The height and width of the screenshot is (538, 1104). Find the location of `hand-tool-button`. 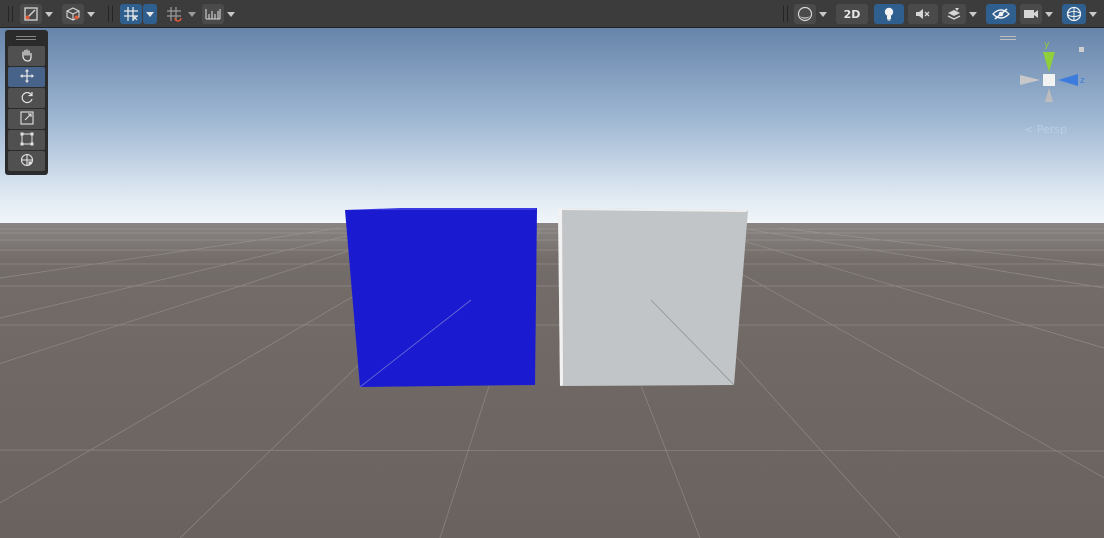

hand-tool-button is located at coordinates (26, 56).